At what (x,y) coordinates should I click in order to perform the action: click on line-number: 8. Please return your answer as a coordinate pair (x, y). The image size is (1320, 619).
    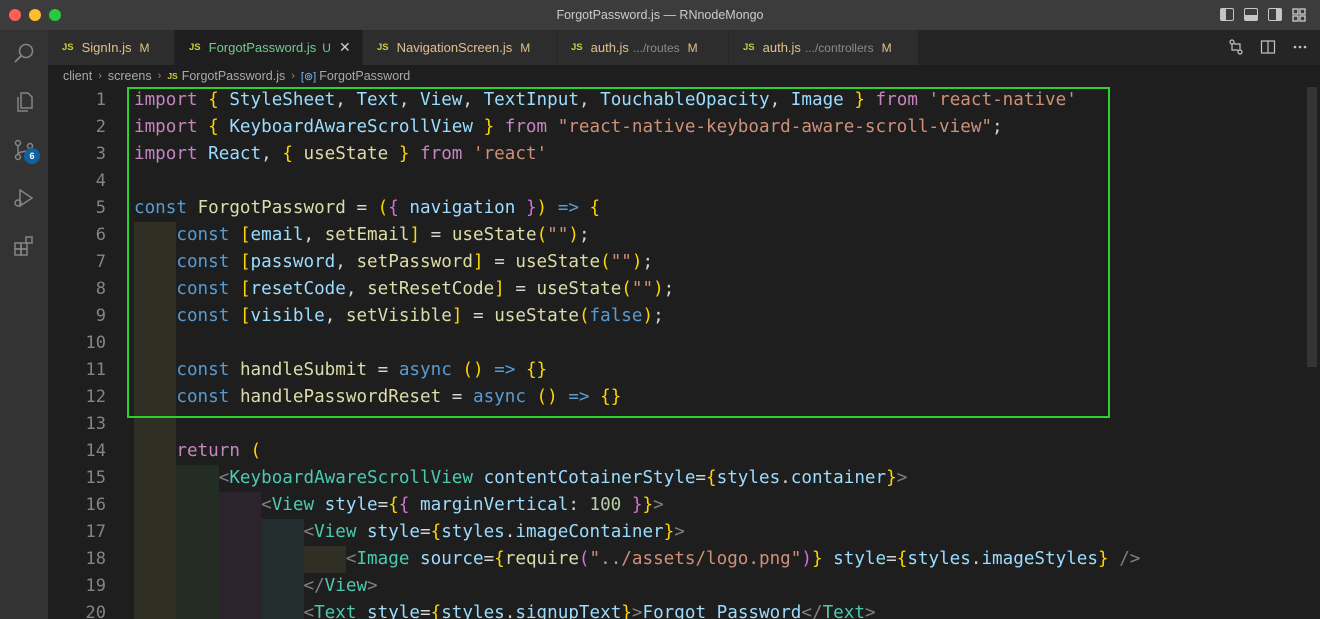
    Looking at the image, I should click on (100, 289).